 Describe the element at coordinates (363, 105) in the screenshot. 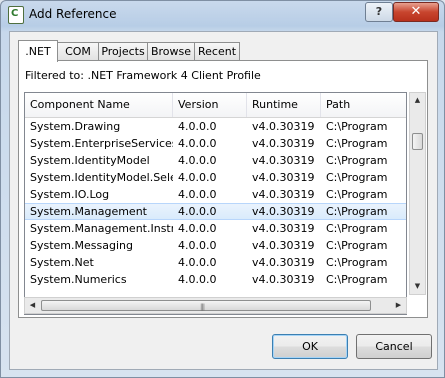

I see `column-header-path: Path` at that location.